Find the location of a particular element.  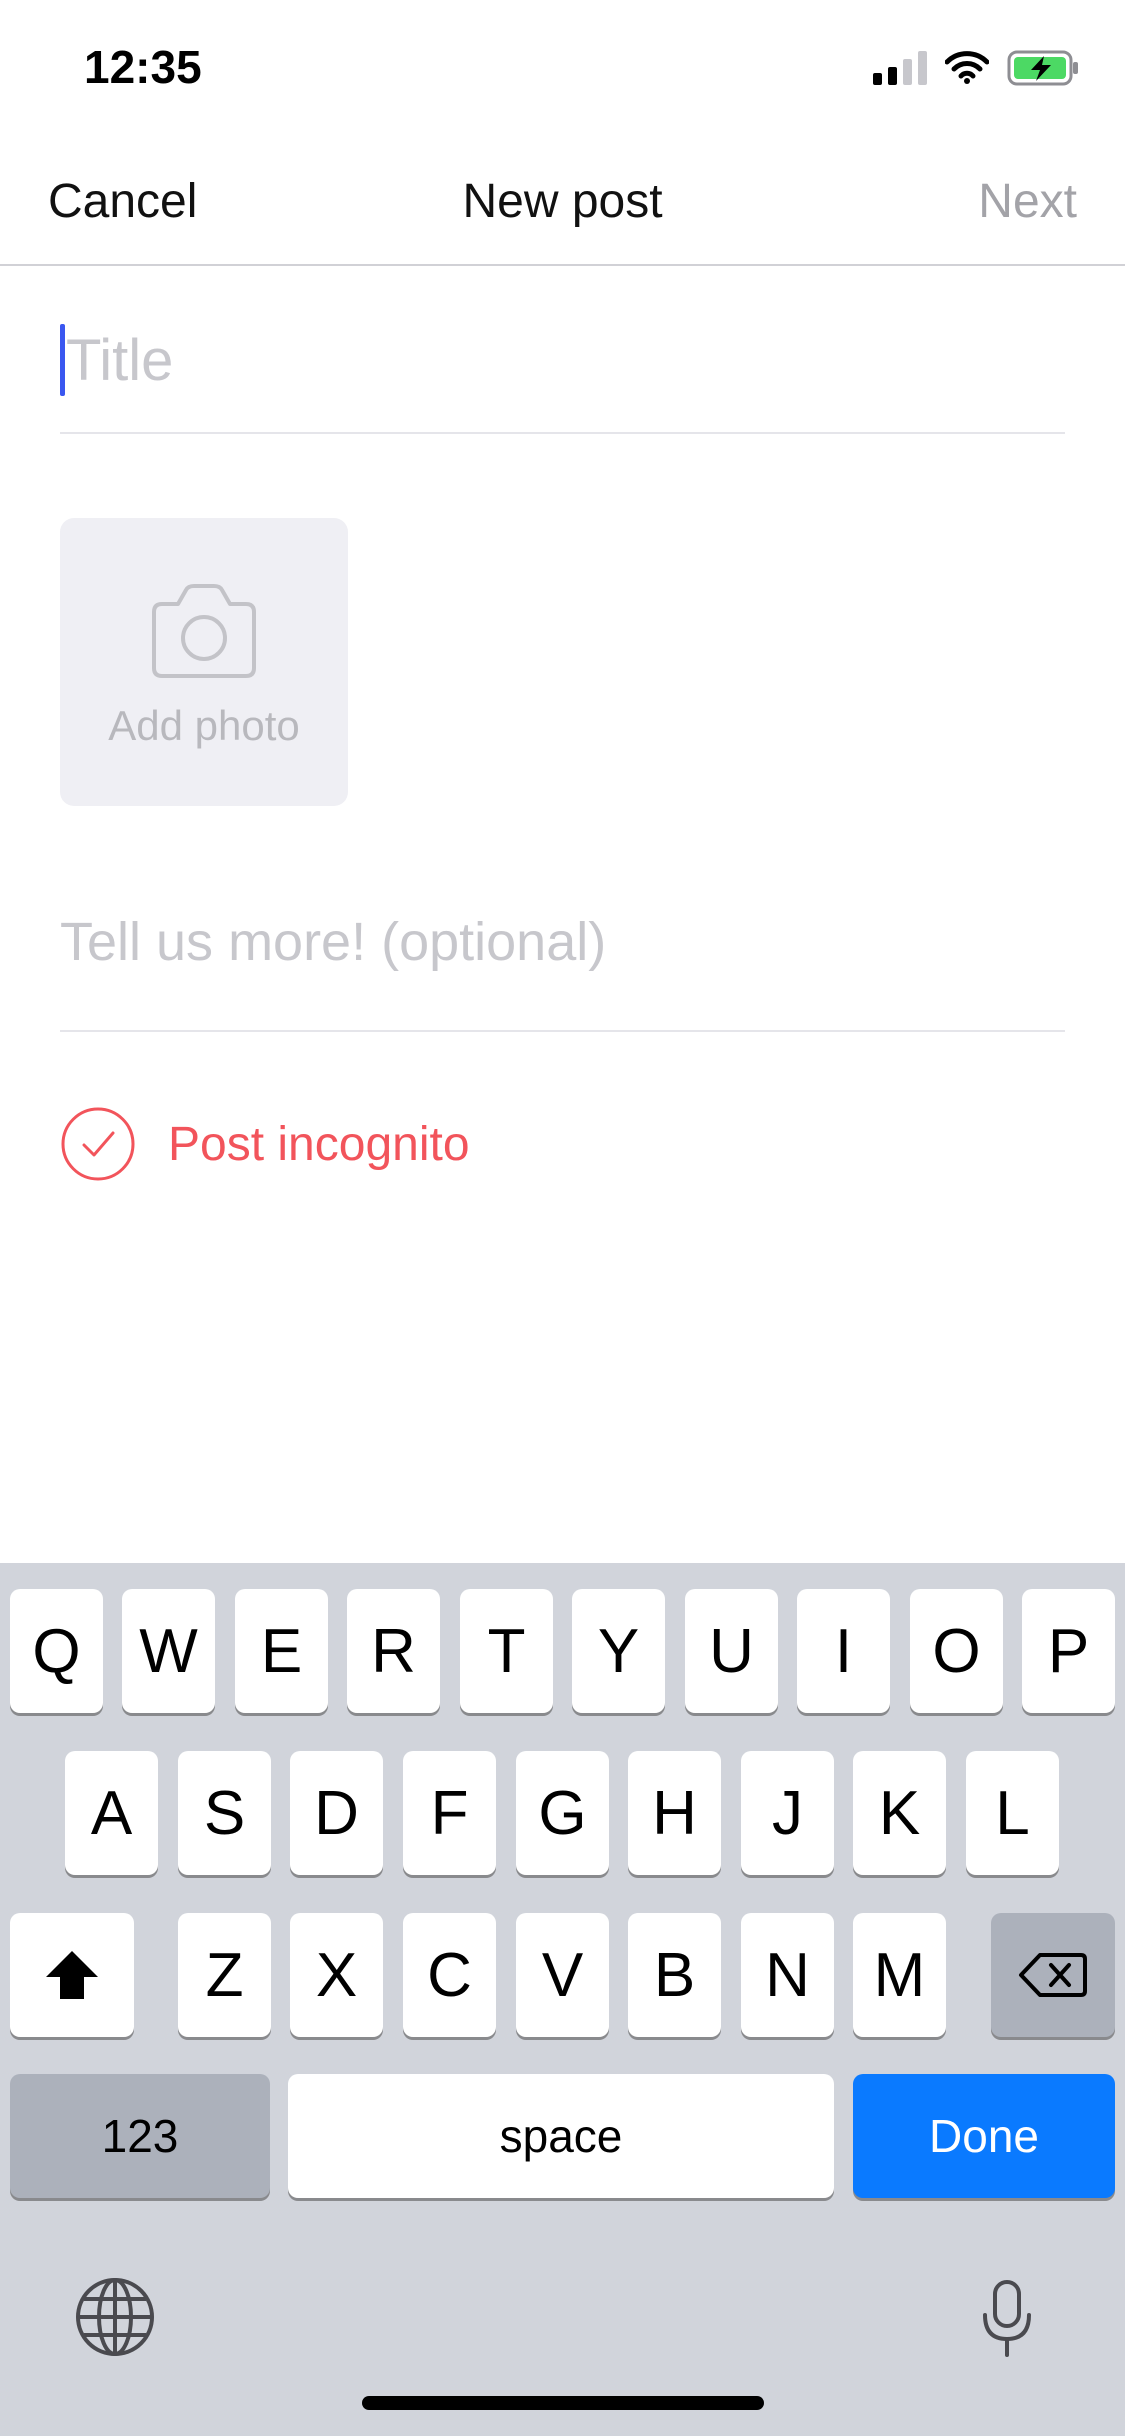

key-r: R is located at coordinates (393, 1651).